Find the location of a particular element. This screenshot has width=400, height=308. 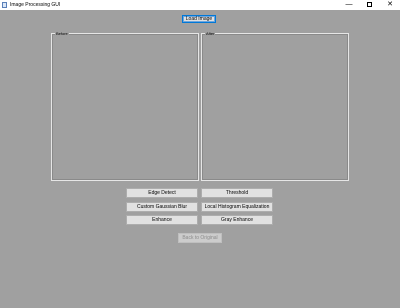

maximize-icon is located at coordinates (369, 4).